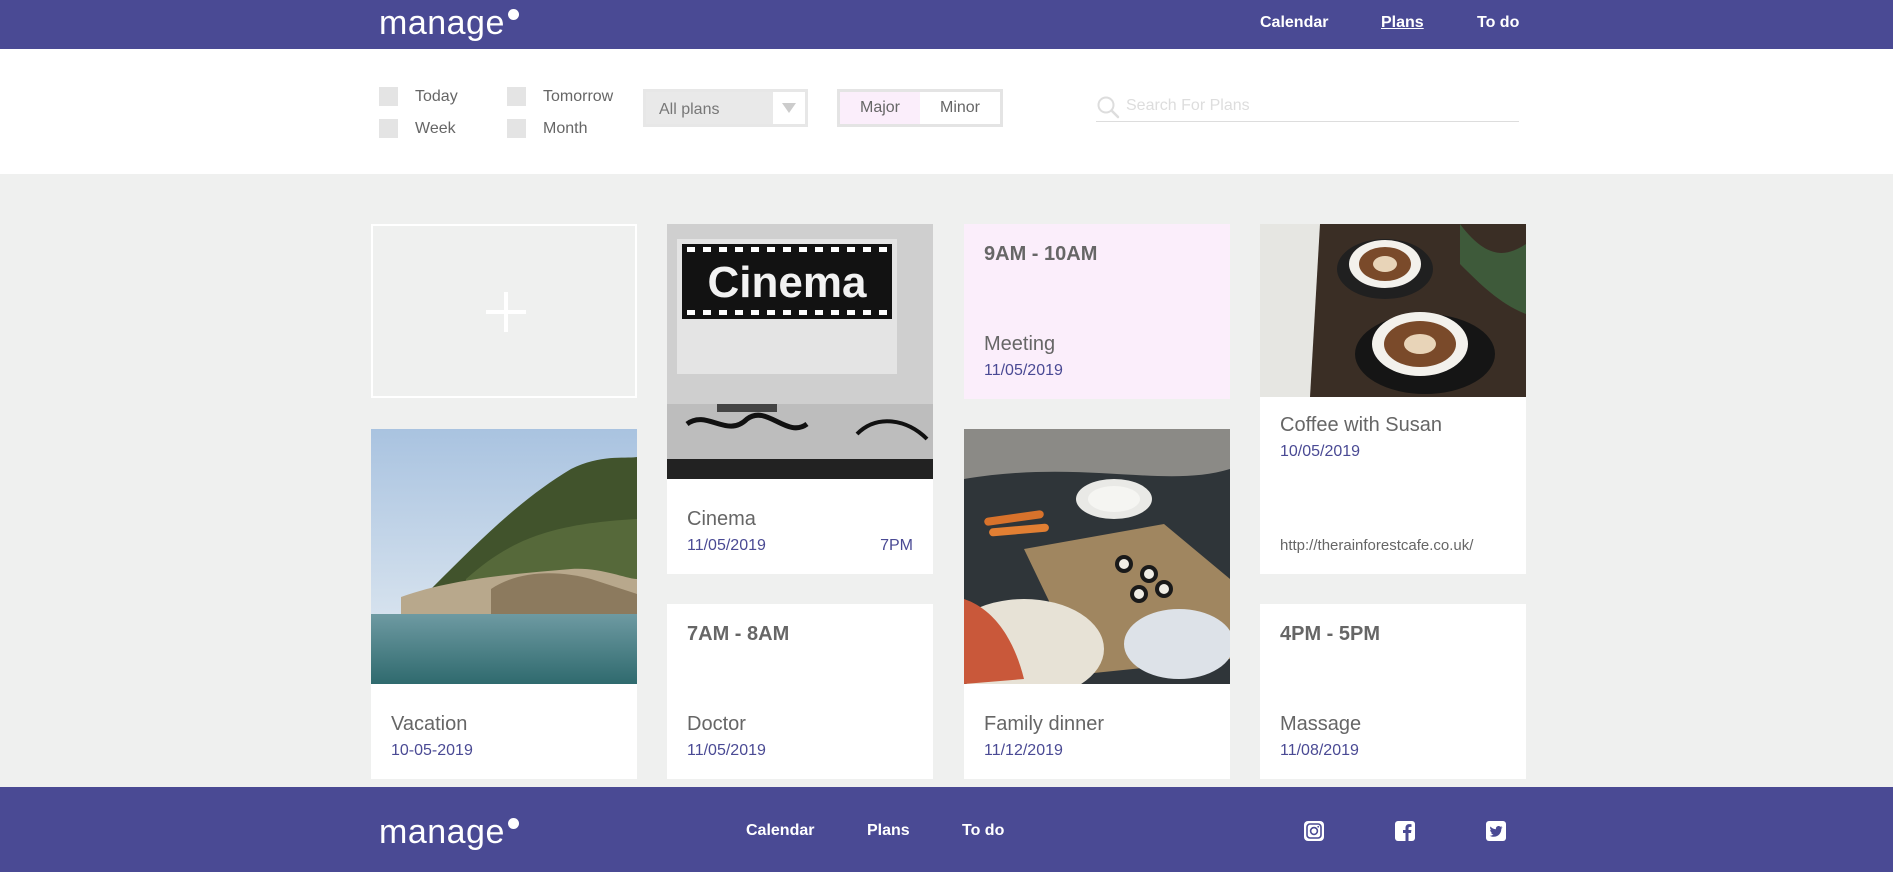 The image size is (1893, 872). I want to click on header-logo: manage, so click(449, 23).